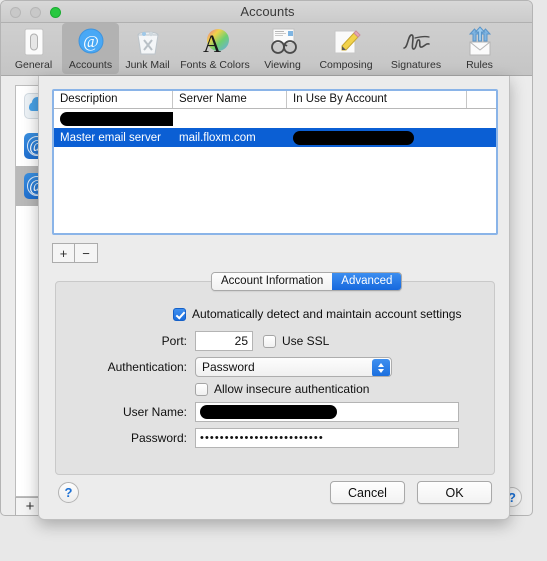 Image resolution: width=547 pixels, height=561 pixels. I want to click on port-row: Port: 25 Use SSL, so click(236, 341).